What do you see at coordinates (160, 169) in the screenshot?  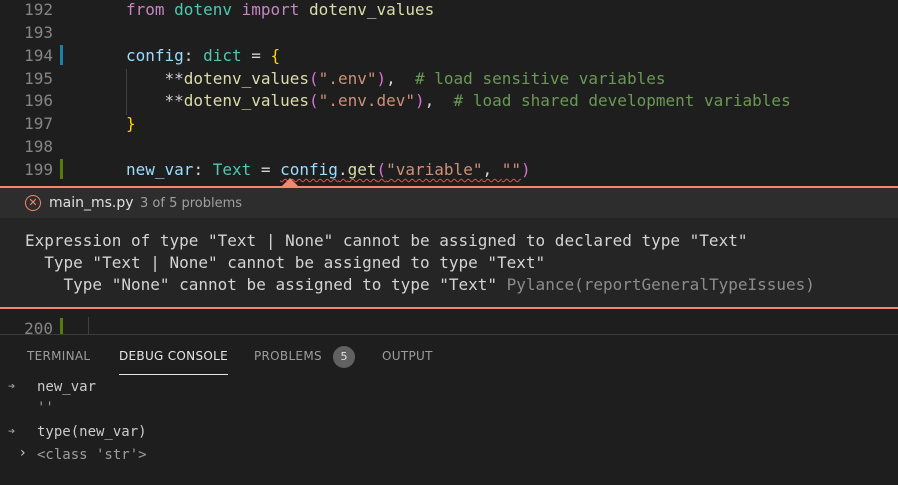 I see `code-token: new_var` at bounding box center [160, 169].